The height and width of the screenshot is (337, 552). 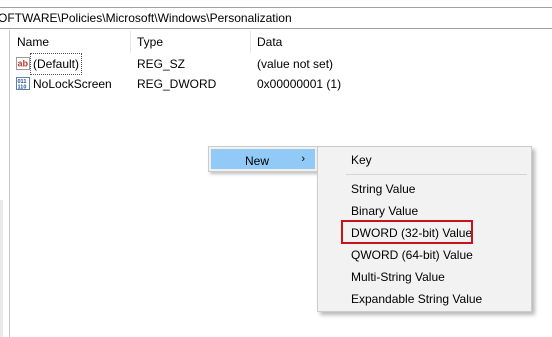 What do you see at coordinates (72, 84) in the screenshot?
I see `value-name: NoLockScreen` at bounding box center [72, 84].